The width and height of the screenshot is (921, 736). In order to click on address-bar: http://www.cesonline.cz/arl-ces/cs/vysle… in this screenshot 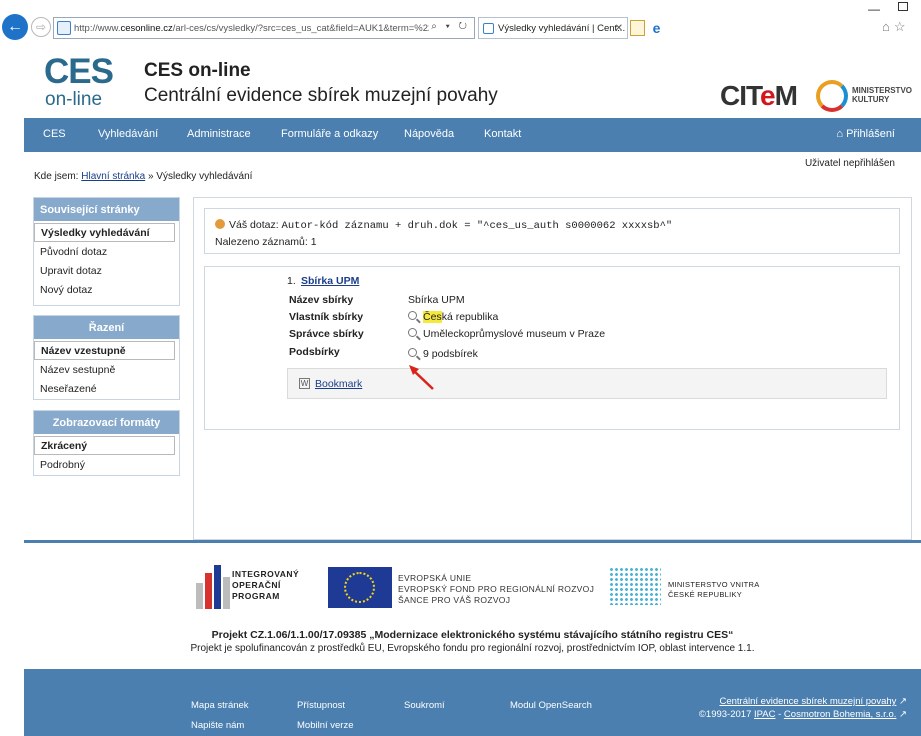, I will do `click(264, 28)`.